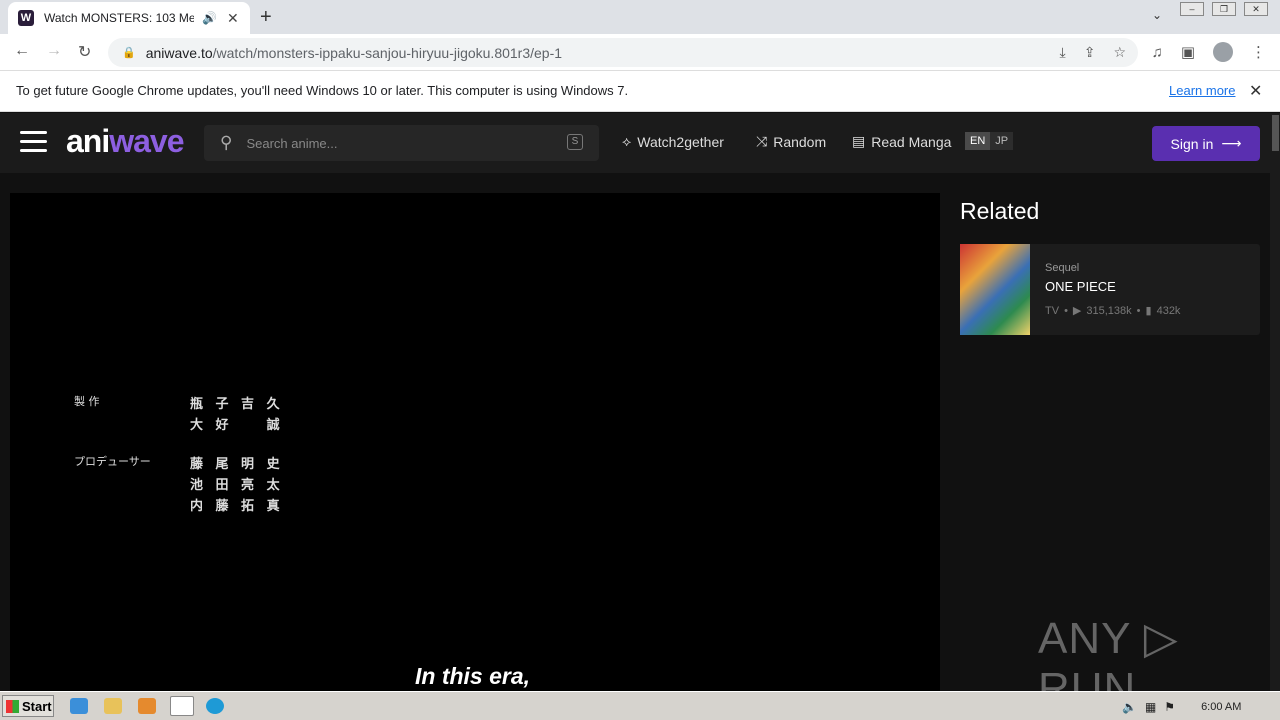 The width and height of the screenshot is (1280, 720). I want to click on related-meta: TV • ▶ 315,138k • ▮ 432k, so click(1113, 311).